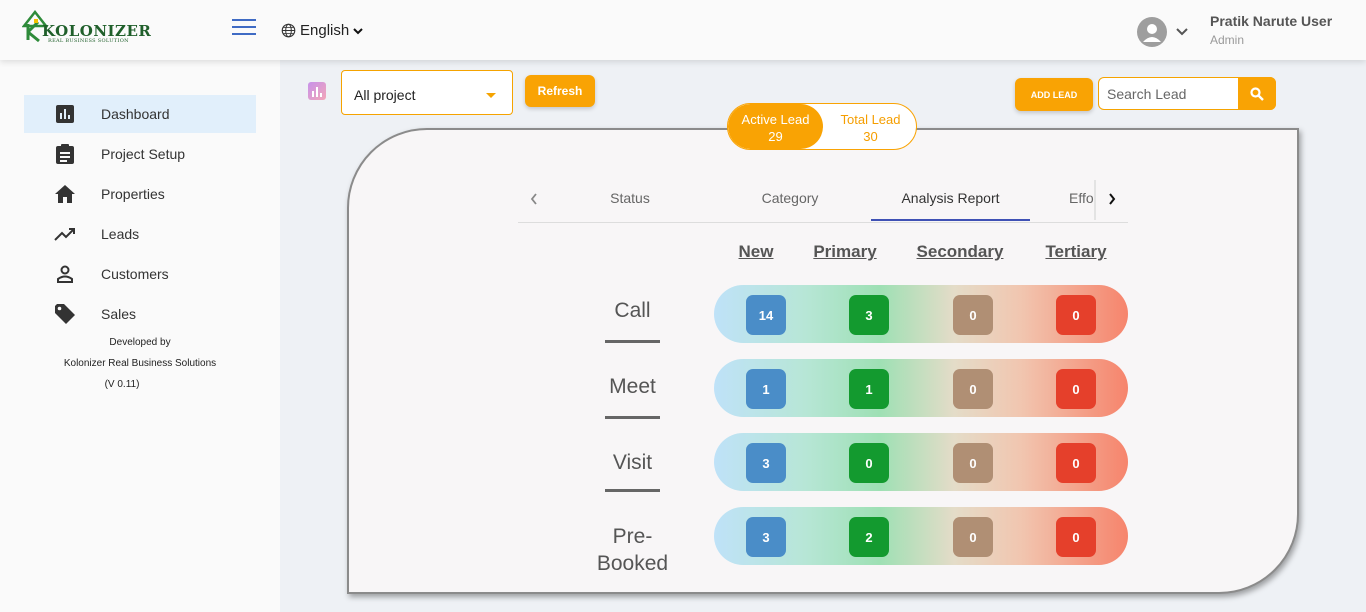  I want to click on sidebar-item-label: Leads, so click(120, 234).